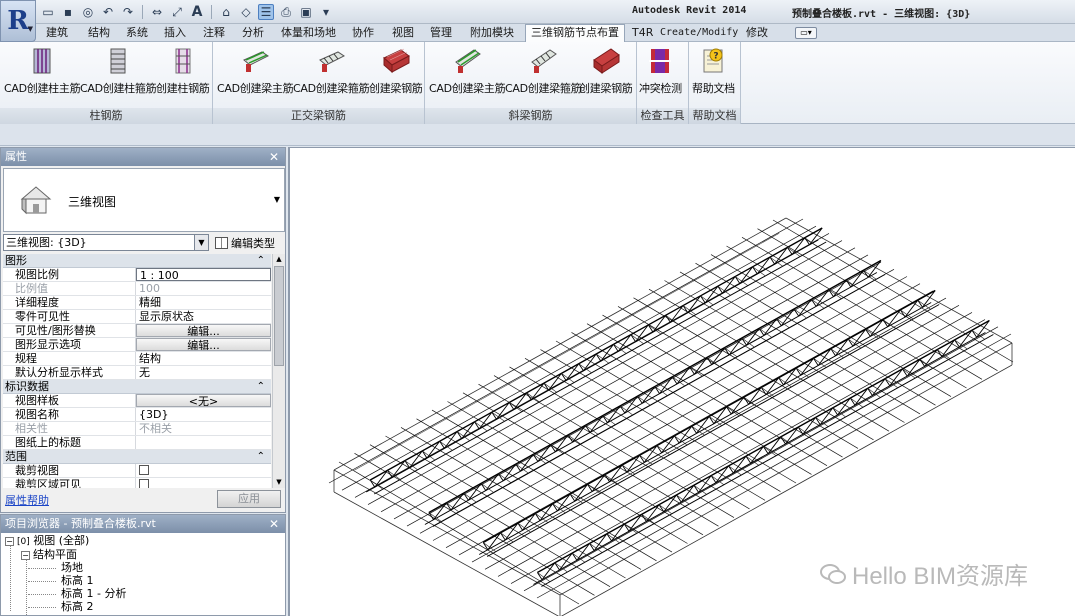 The height and width of the screenshot is (616, 1075). What do you see at coordinates (197, 12) in the screenshot?
I see `text-icon: A` at bounding box center [197, 12].